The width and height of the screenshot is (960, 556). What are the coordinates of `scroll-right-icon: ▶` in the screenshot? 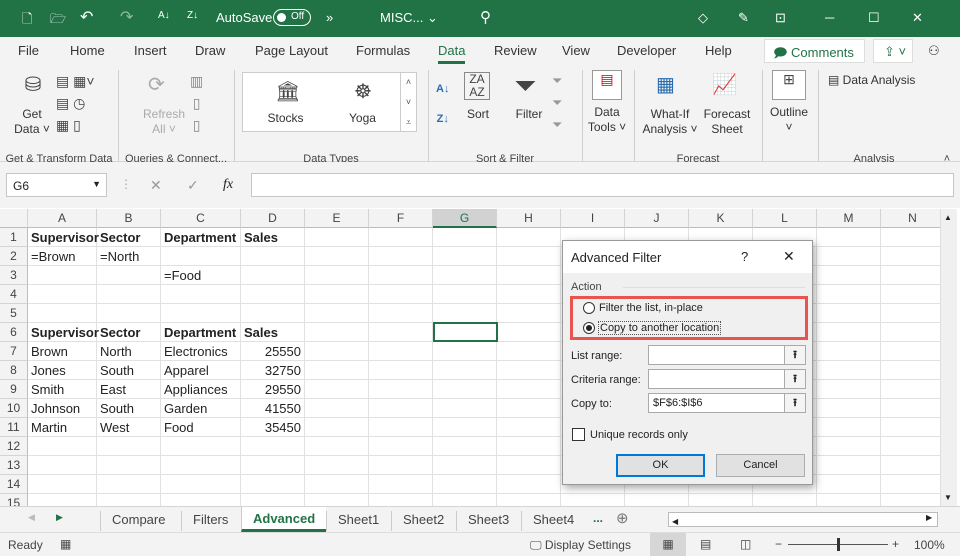 It's located at (929, 517).